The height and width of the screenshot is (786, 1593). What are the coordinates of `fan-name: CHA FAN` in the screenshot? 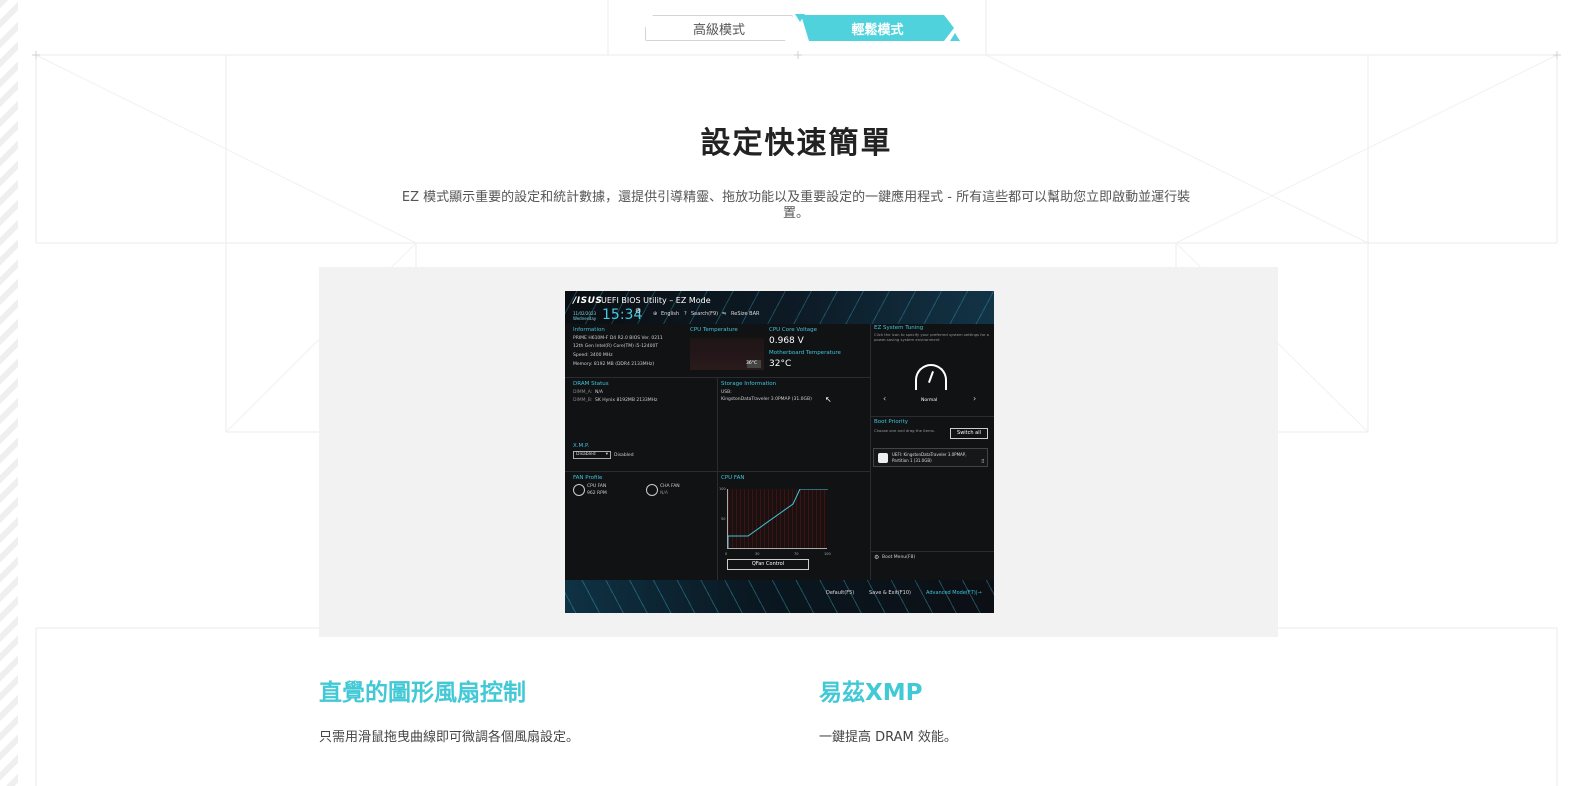 It's located at (670, 486).